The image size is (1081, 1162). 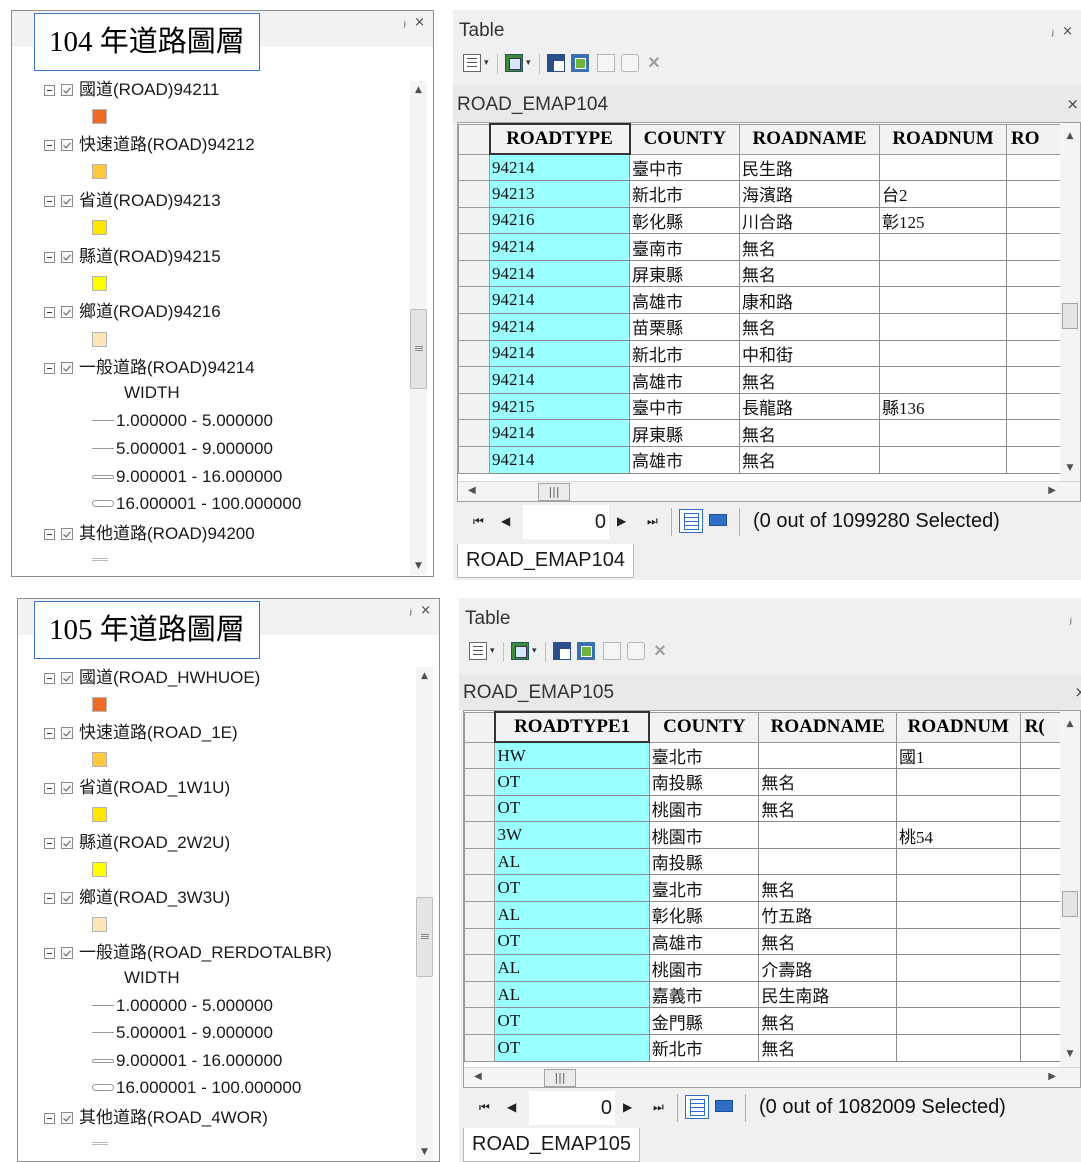 What do you see at coordinates (137, 788) in the screenshot?
I see `layer-row: 省道(ROAD_1W1U)` at bounding box center [137, 788].